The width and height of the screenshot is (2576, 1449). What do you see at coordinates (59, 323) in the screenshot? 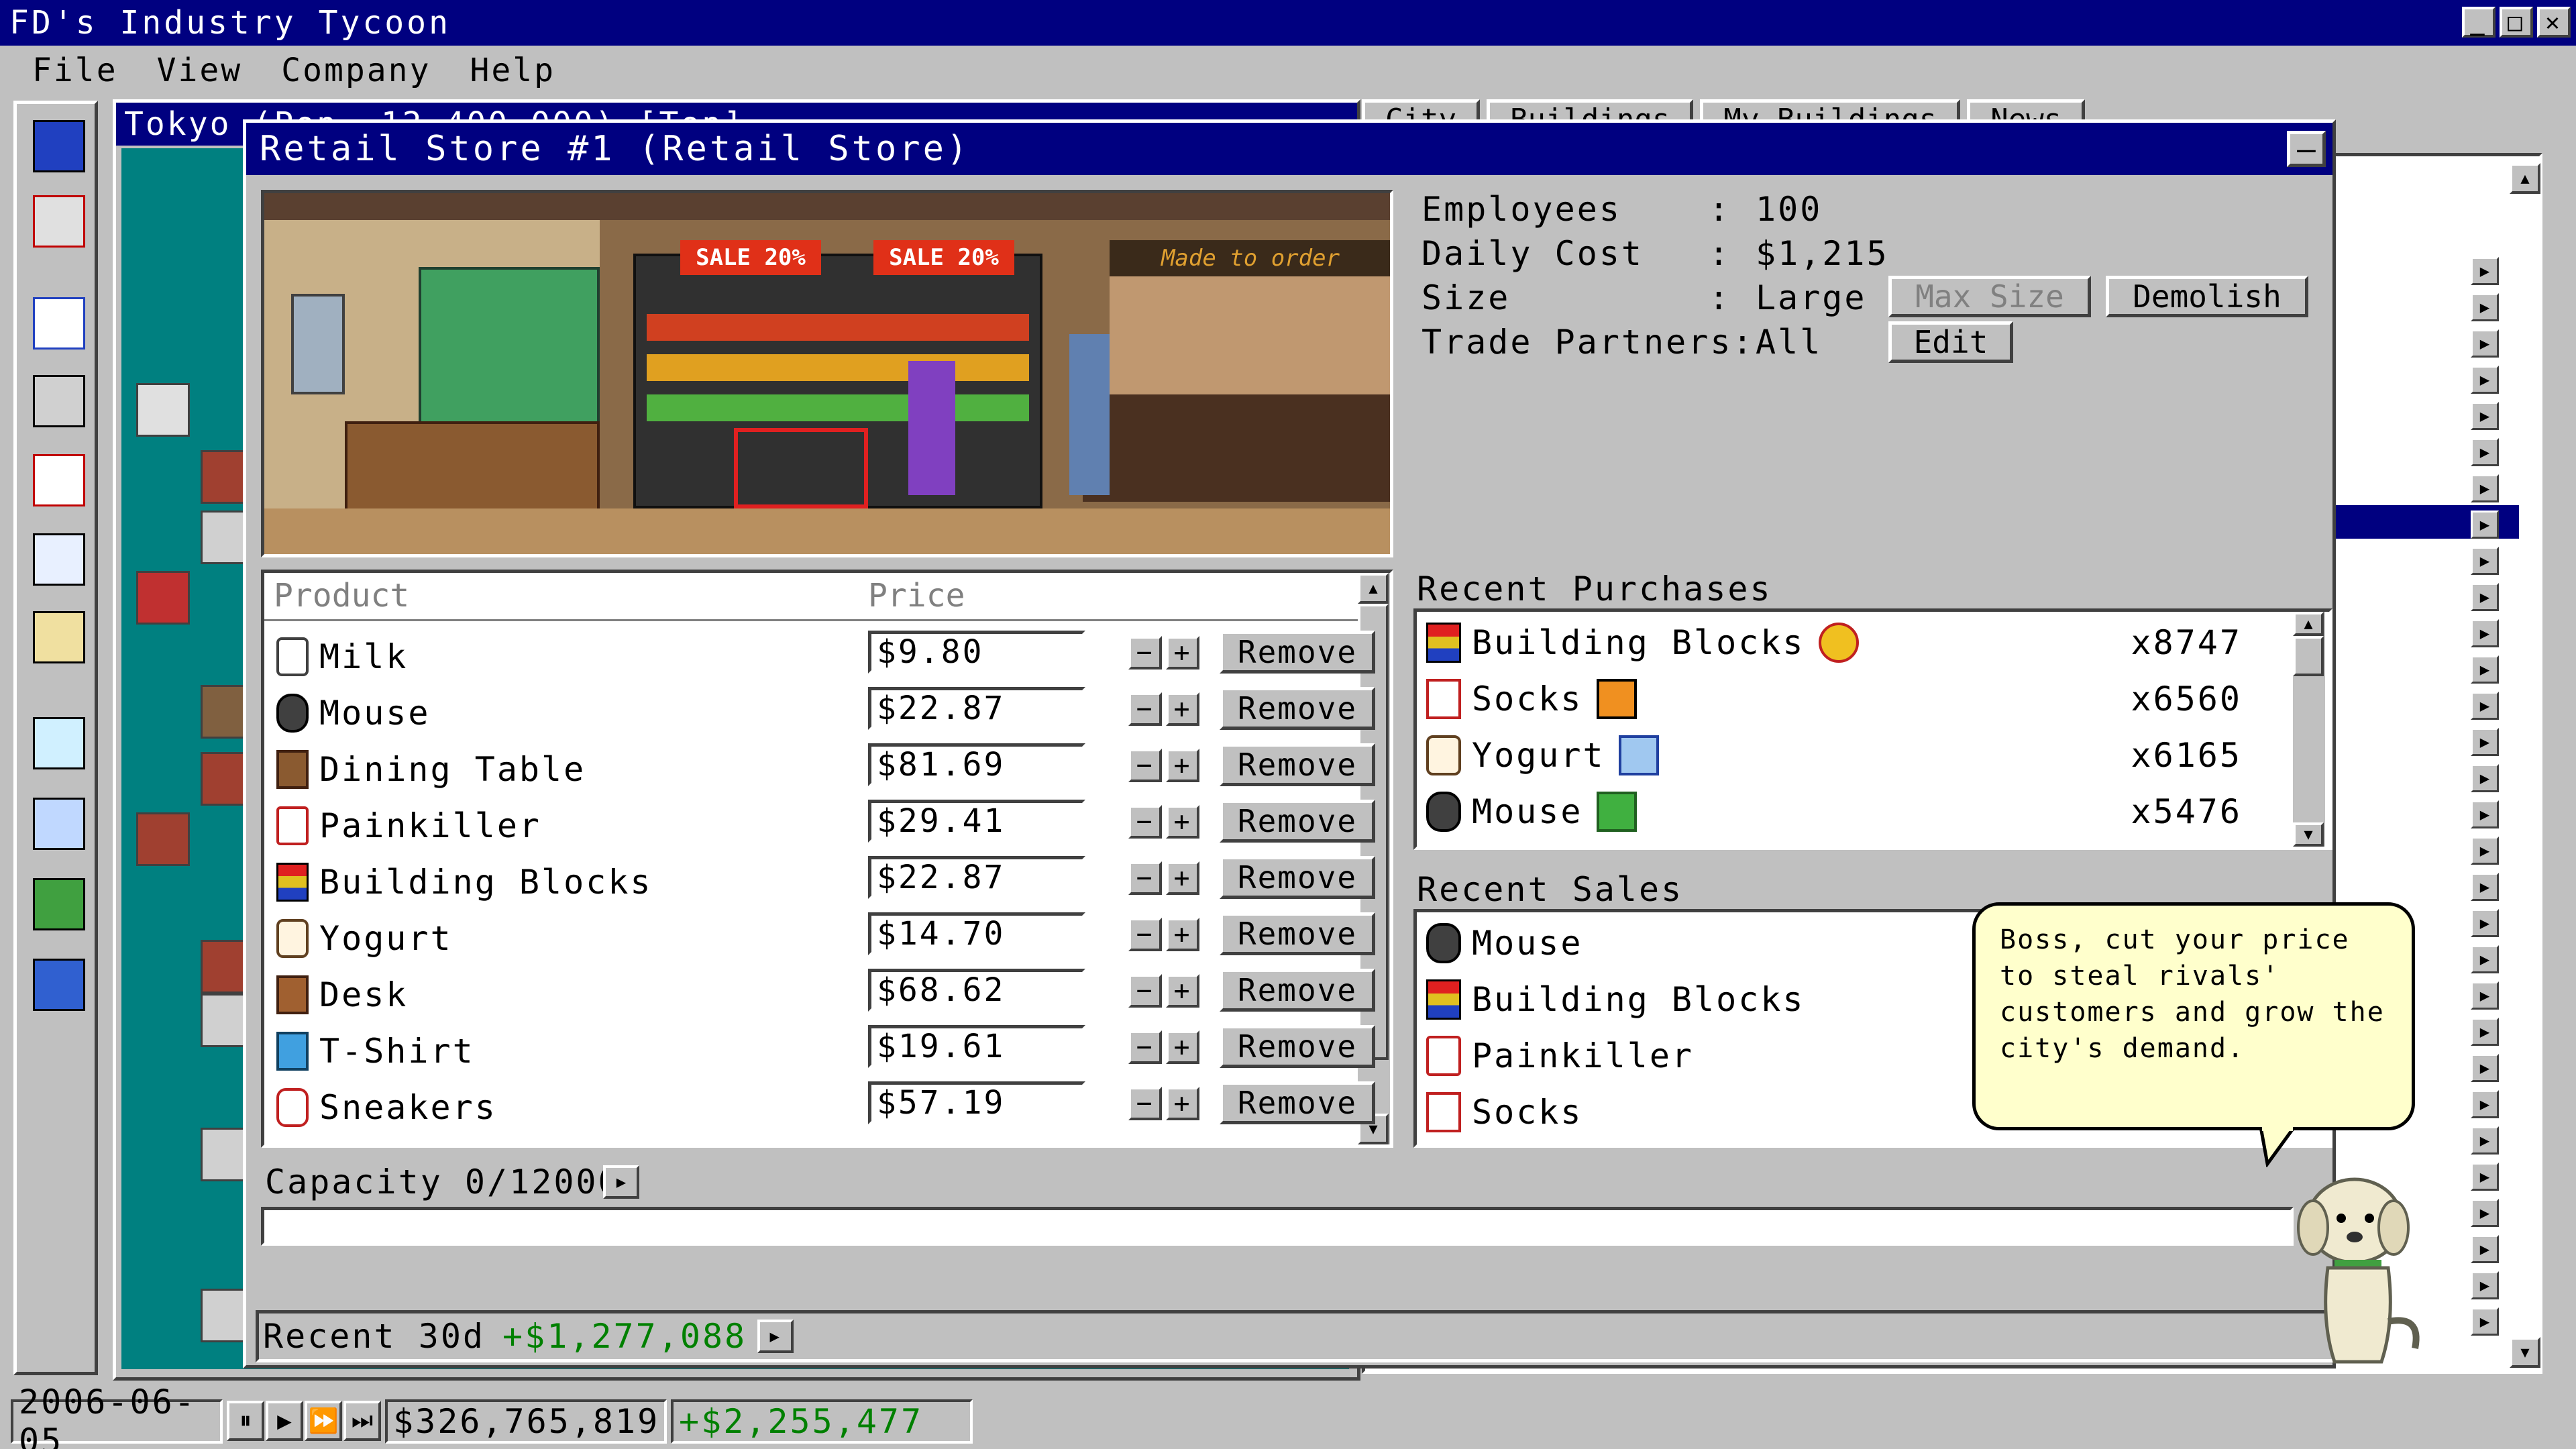
I see `finance-report-button` at bounding box center [59, 323].